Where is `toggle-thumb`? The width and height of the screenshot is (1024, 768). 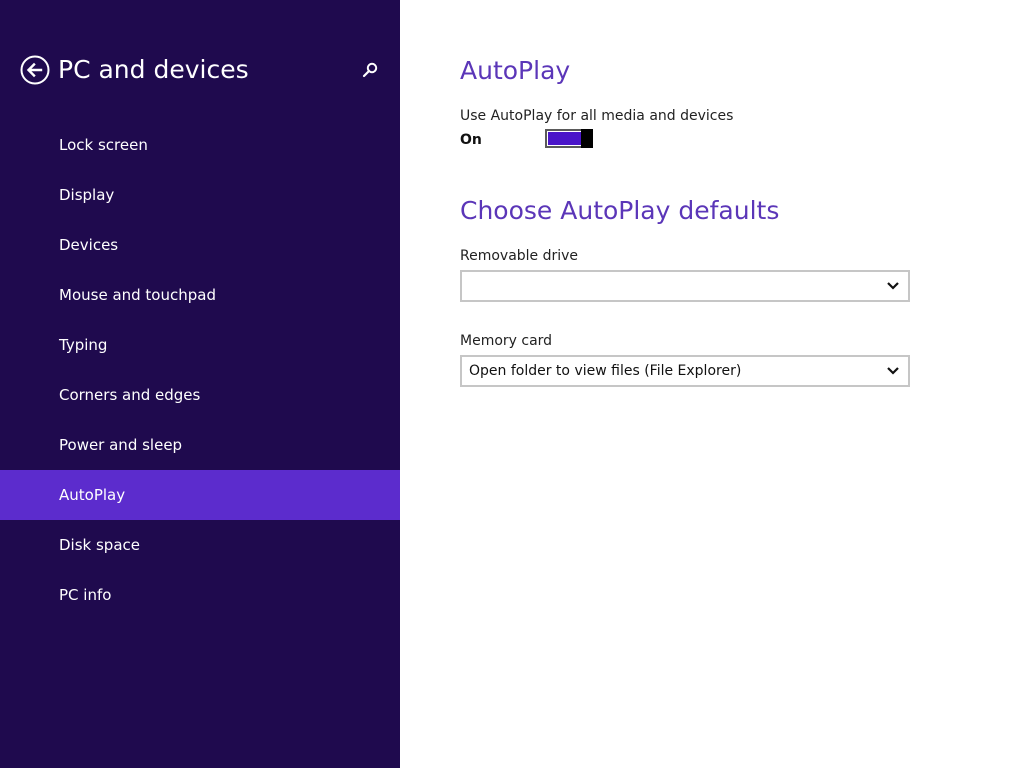 toggle-thumb is located at coordinates (587, 138).